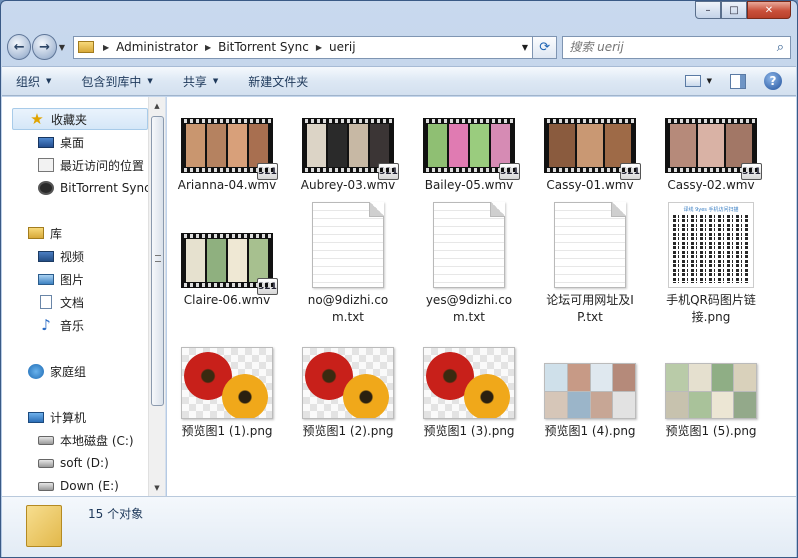  I want to click on maximize-button: □, so click(734, 10).